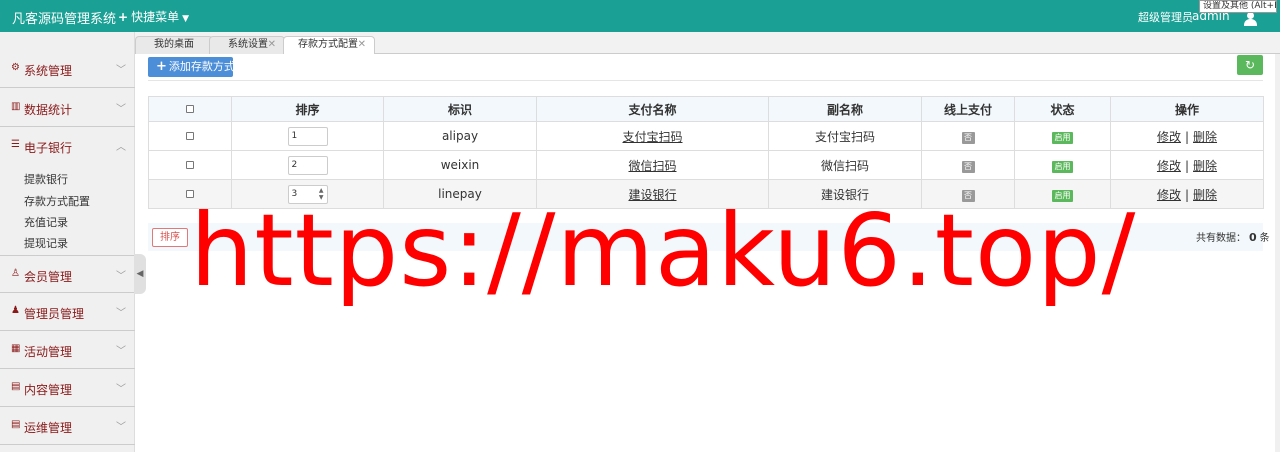 The width and height of the screenshot is (1280, 452). I want to click on column-header: 标识, so click(460, 109).